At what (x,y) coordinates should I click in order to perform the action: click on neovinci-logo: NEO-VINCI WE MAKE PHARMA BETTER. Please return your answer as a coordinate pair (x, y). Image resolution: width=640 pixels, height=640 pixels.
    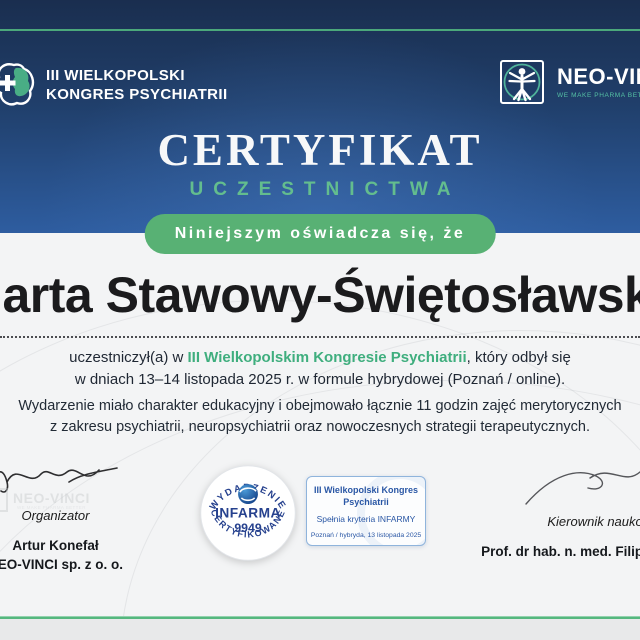
    Looking at the image, I should click on (569, 82).